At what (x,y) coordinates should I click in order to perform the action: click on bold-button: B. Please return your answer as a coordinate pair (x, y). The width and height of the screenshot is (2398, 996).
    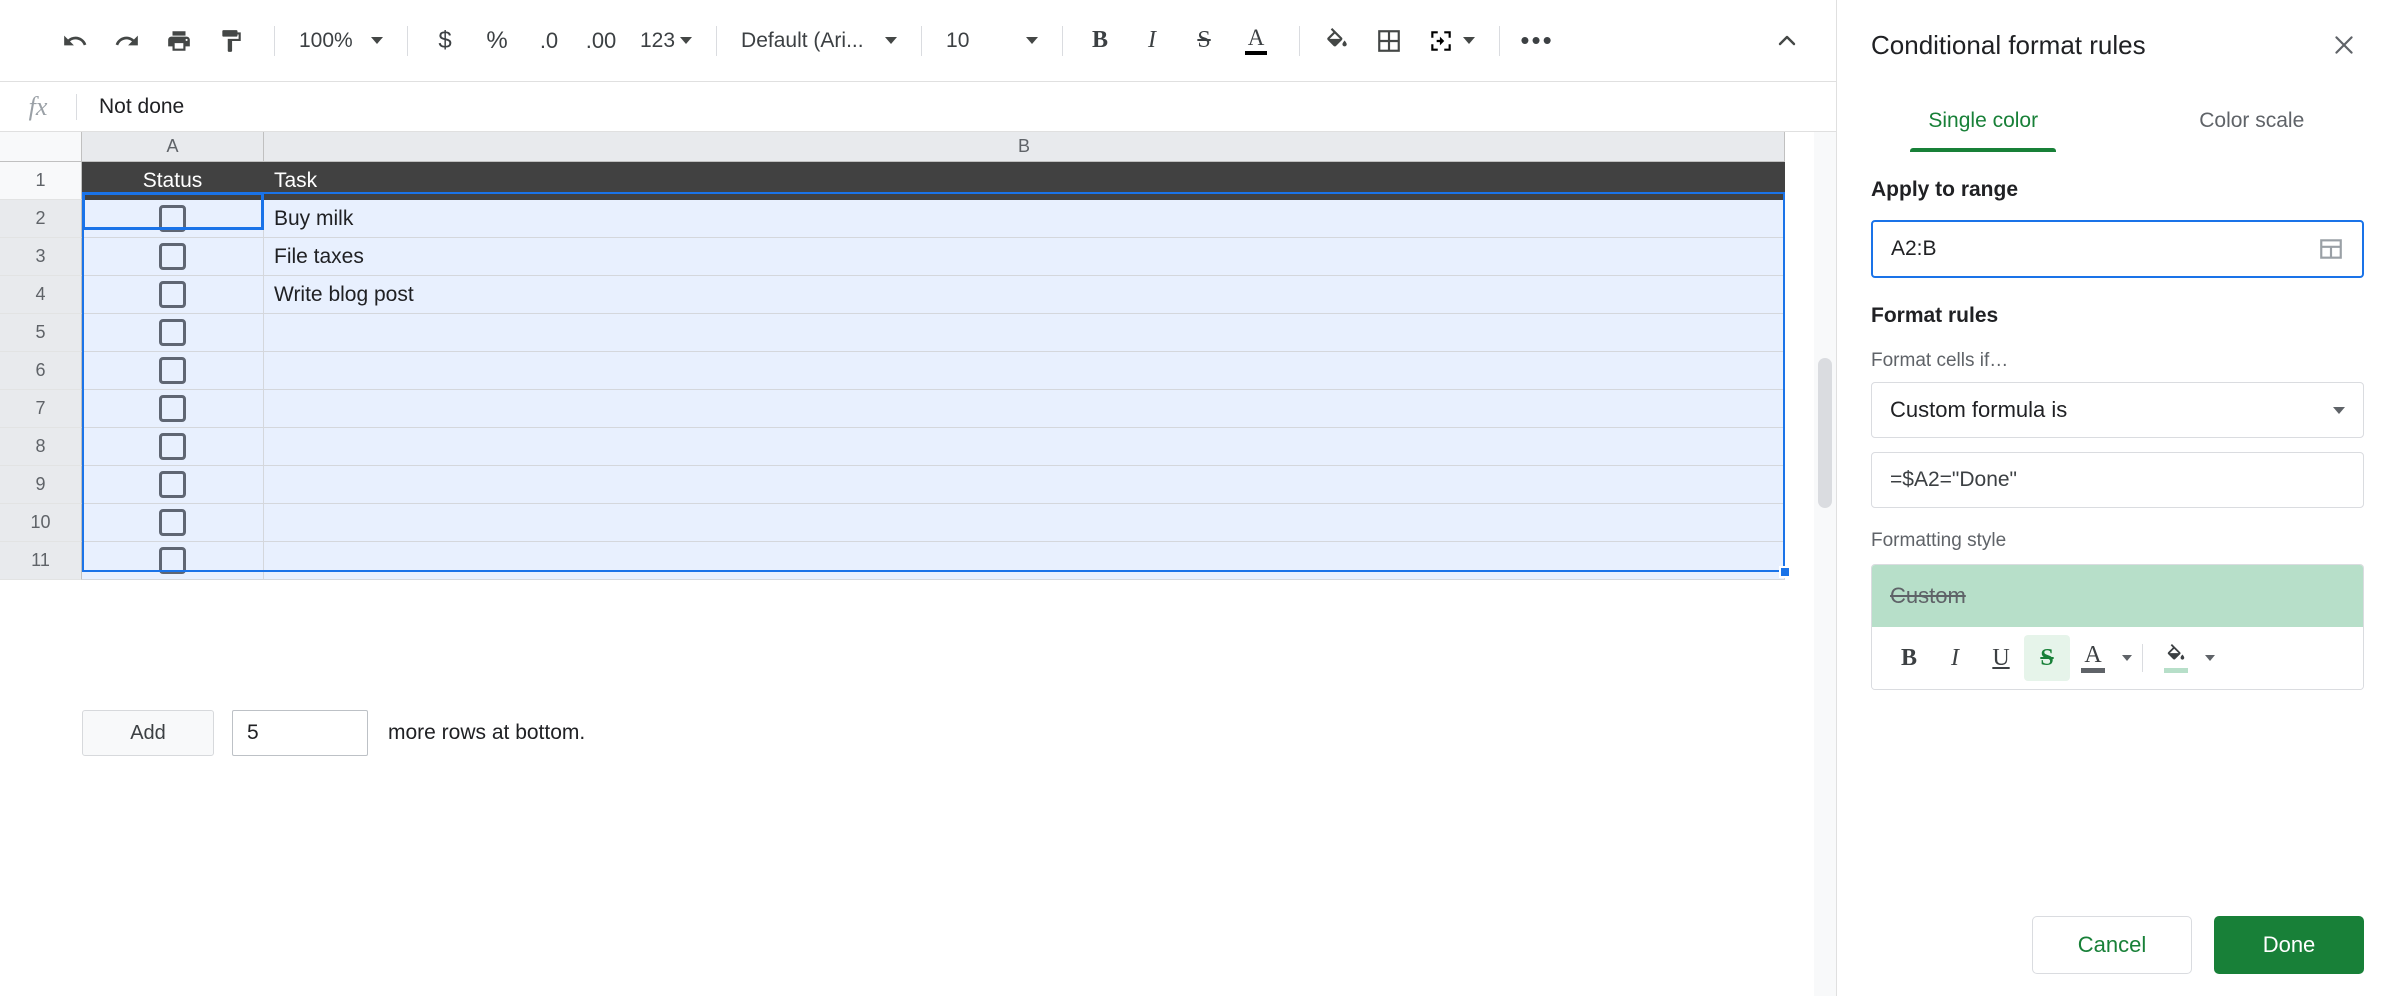
    Looking at the image, I should click on (1100, 41).